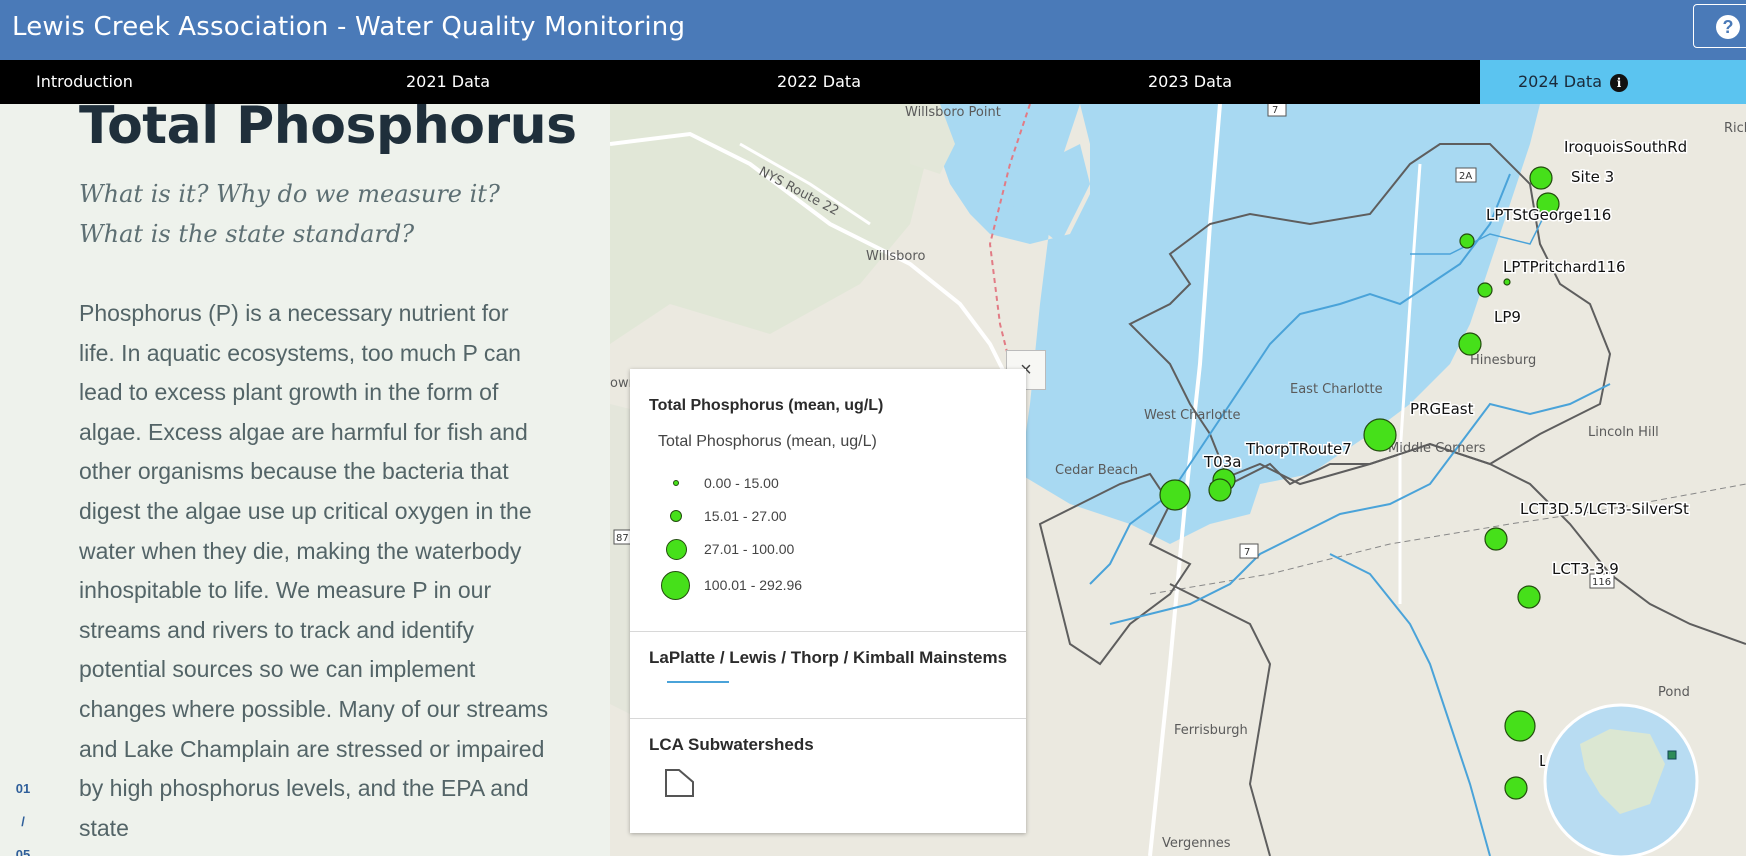 This screenshot has width=1746, height=856. What do you see at coordinates (679, 783) in the screenshot?
I see `legend-polygon-symbol` at bounding box center [679, 783].